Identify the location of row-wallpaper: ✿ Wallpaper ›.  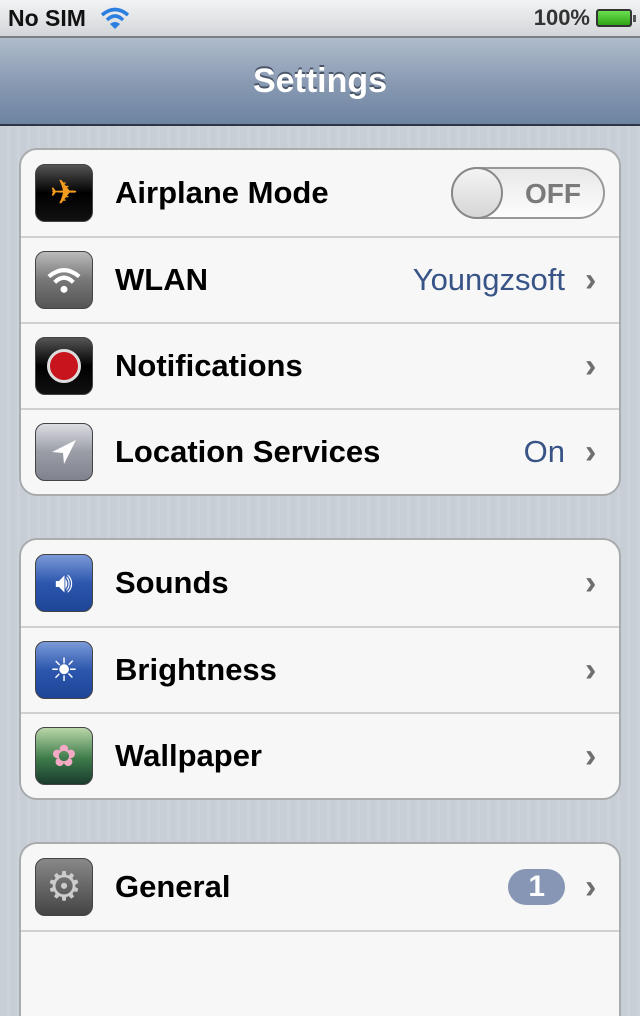
(320, 755).